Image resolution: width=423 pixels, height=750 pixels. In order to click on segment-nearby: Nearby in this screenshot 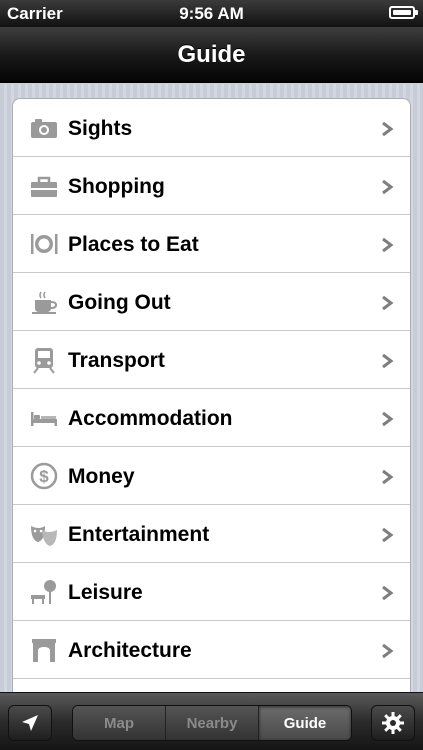, I will do `click(212, 723)`.